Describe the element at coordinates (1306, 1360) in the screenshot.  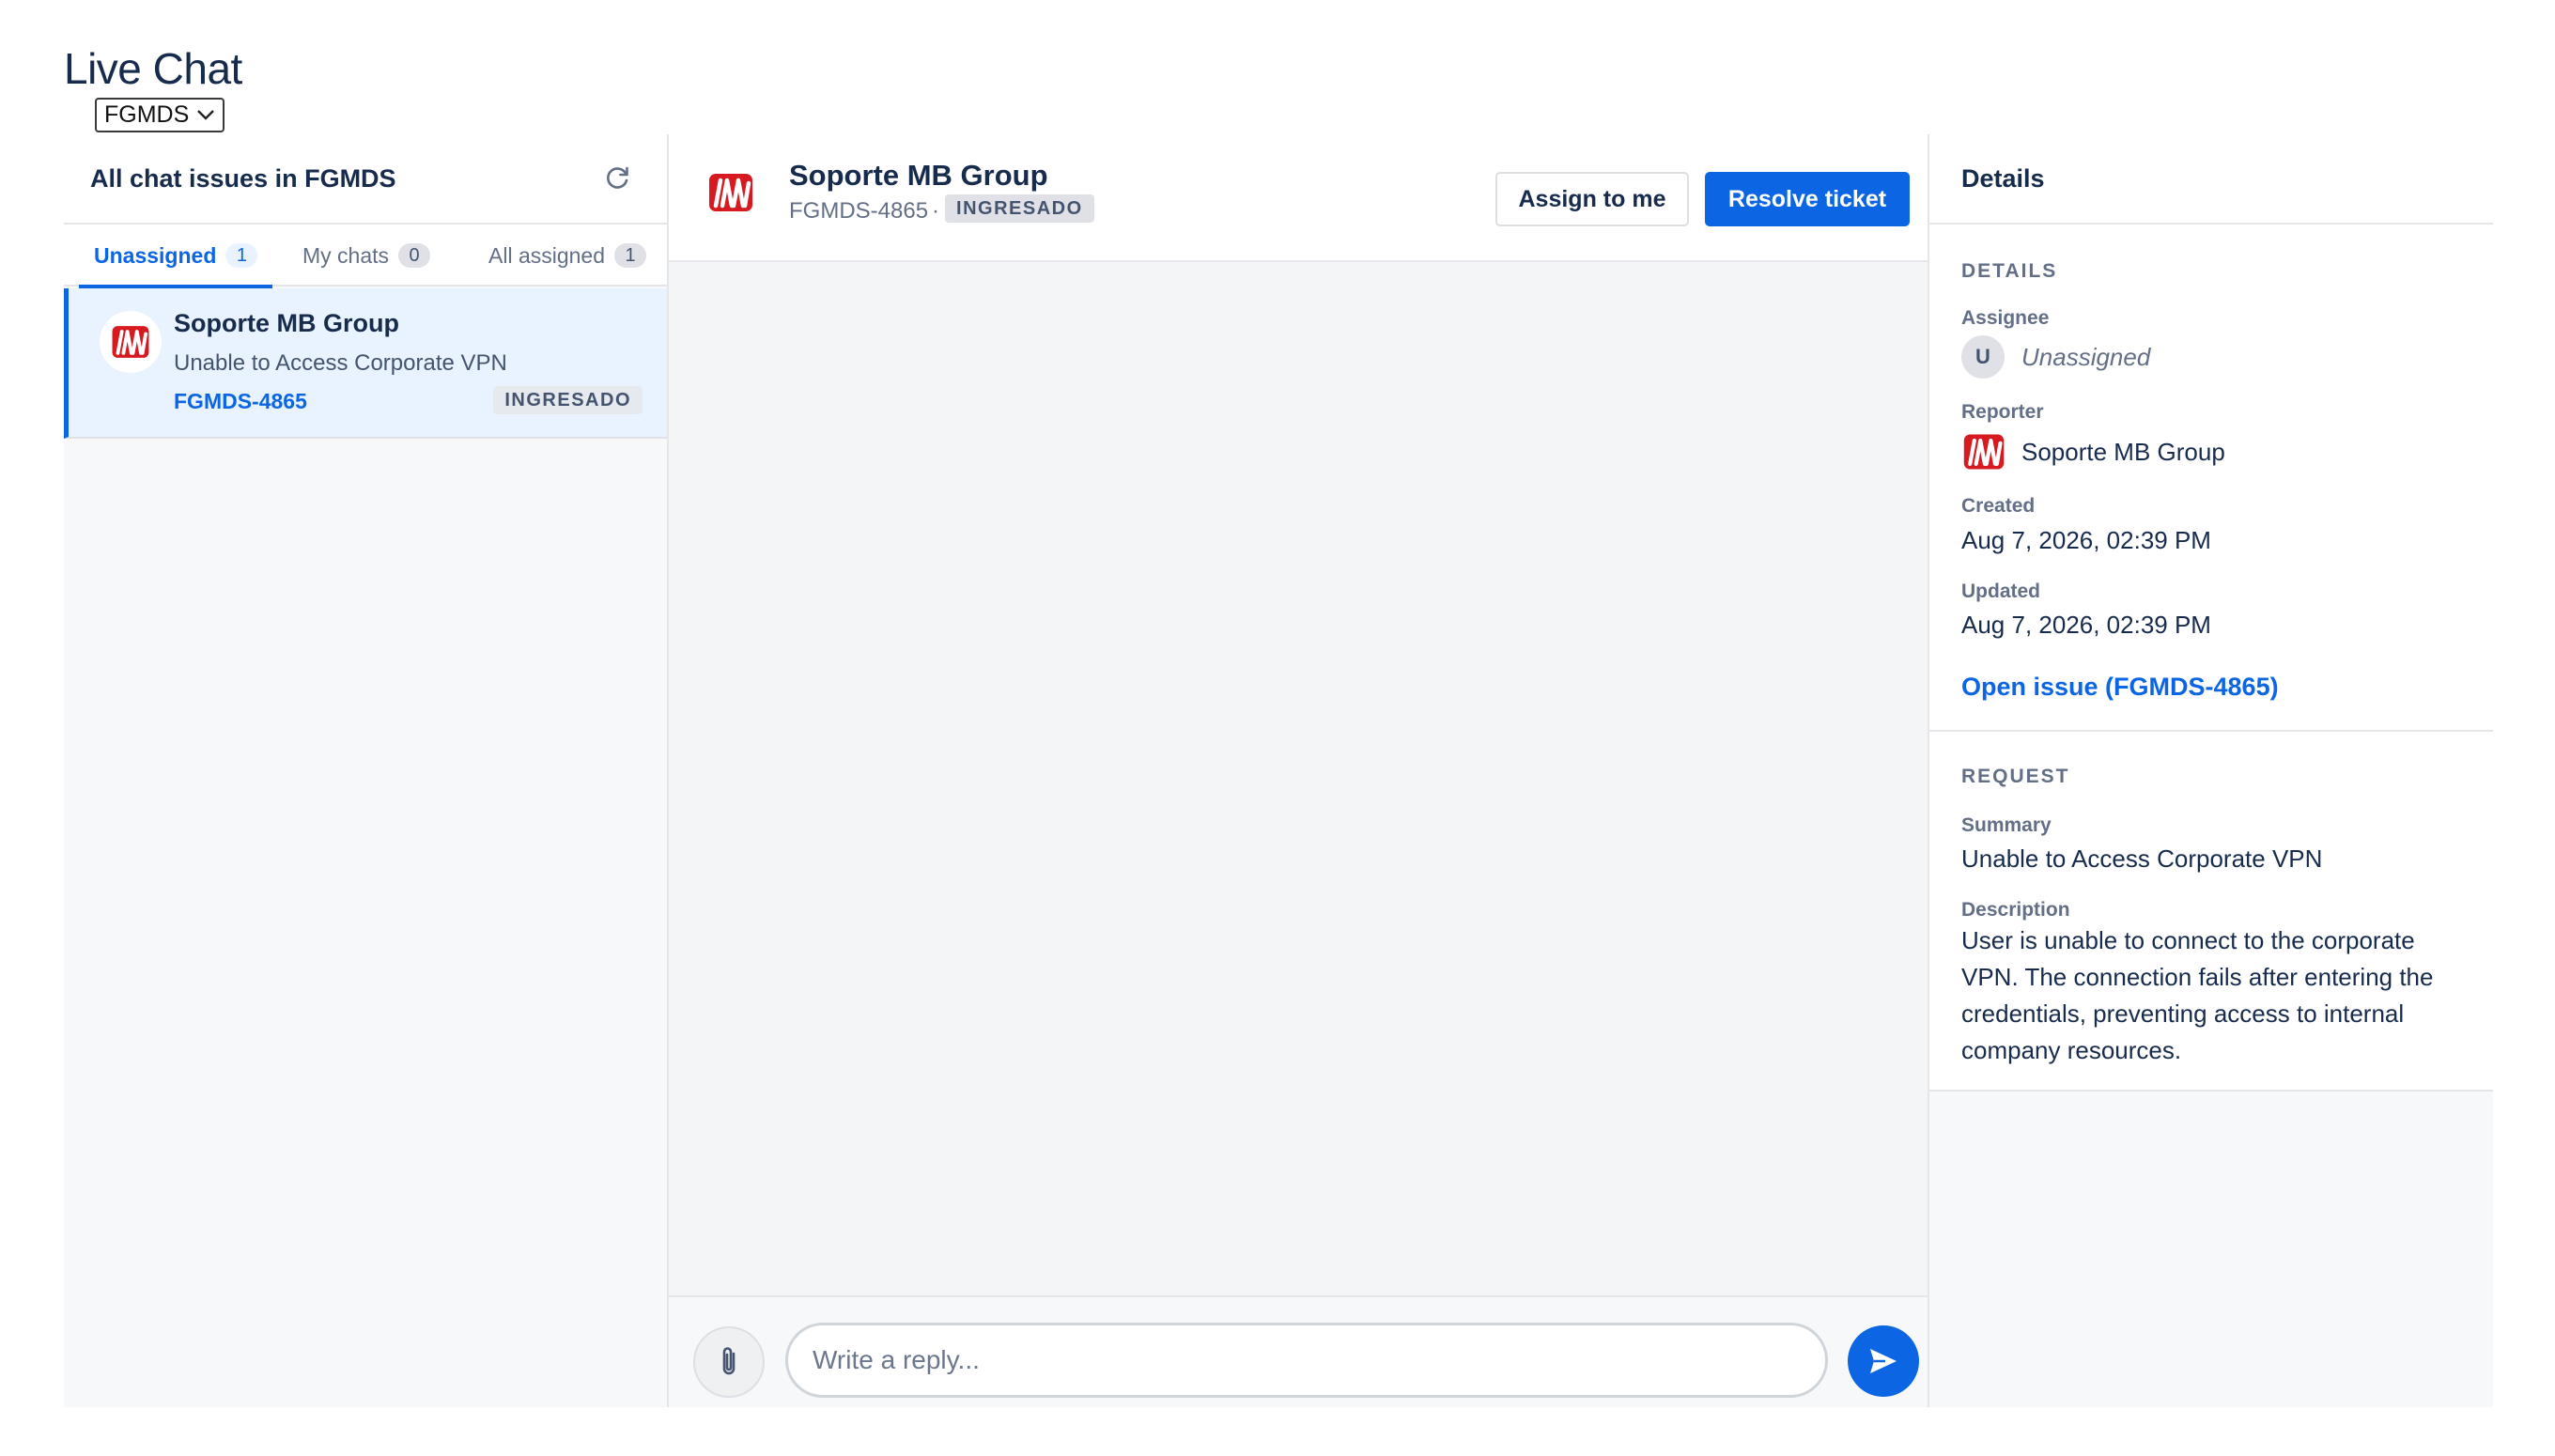
I see `reply-input` at that location.